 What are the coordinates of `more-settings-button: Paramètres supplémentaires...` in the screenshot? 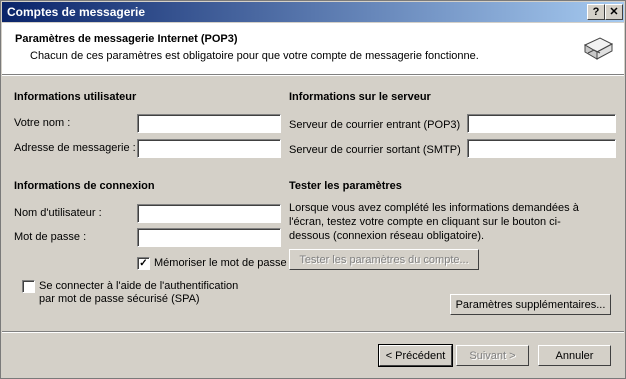 It's located at (530, 304).